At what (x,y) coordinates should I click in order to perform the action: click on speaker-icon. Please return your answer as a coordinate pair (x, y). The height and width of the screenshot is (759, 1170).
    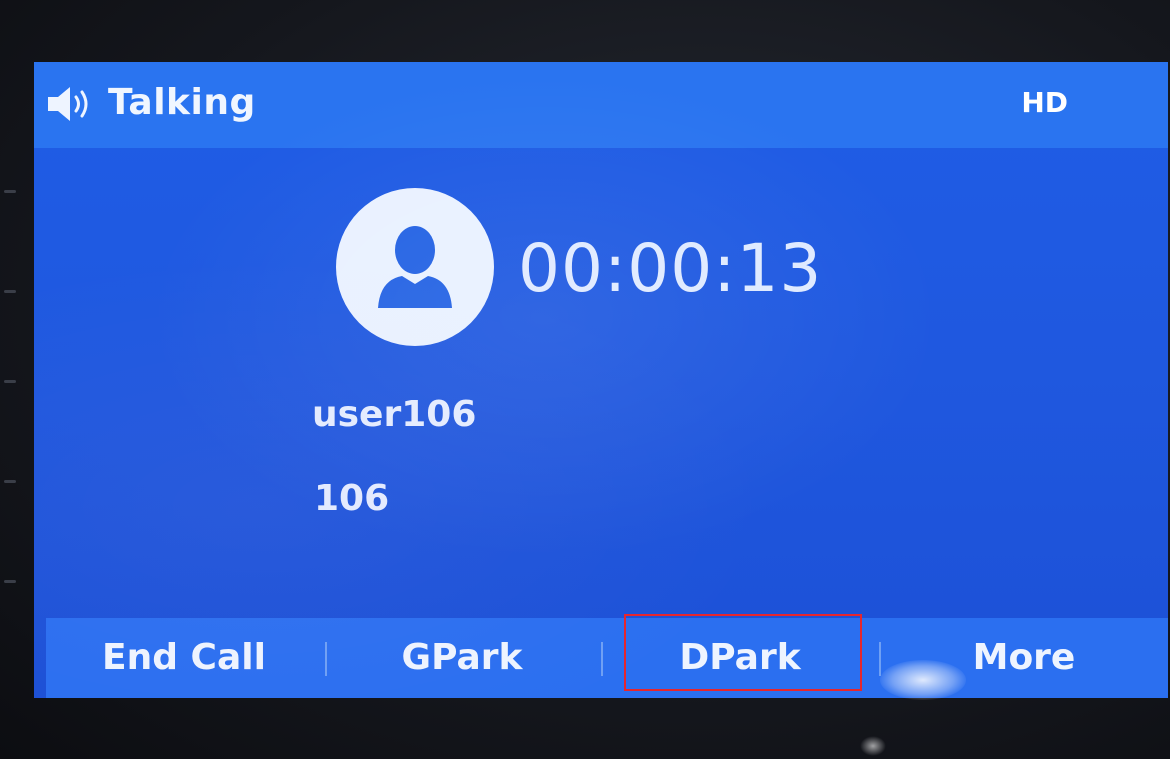
    Looking at the image, I should click on (70, 104).